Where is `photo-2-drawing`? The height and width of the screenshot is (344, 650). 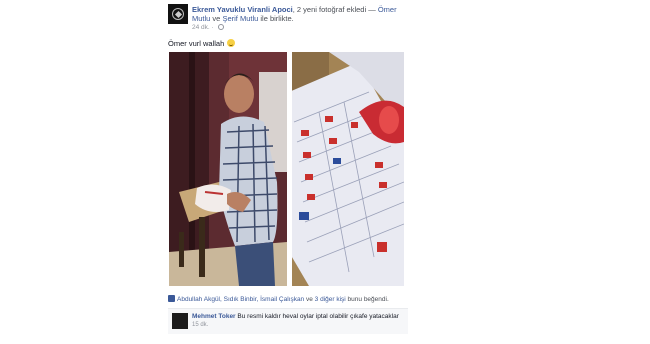 photo-2-drawing is located at coordinates (346, 169).